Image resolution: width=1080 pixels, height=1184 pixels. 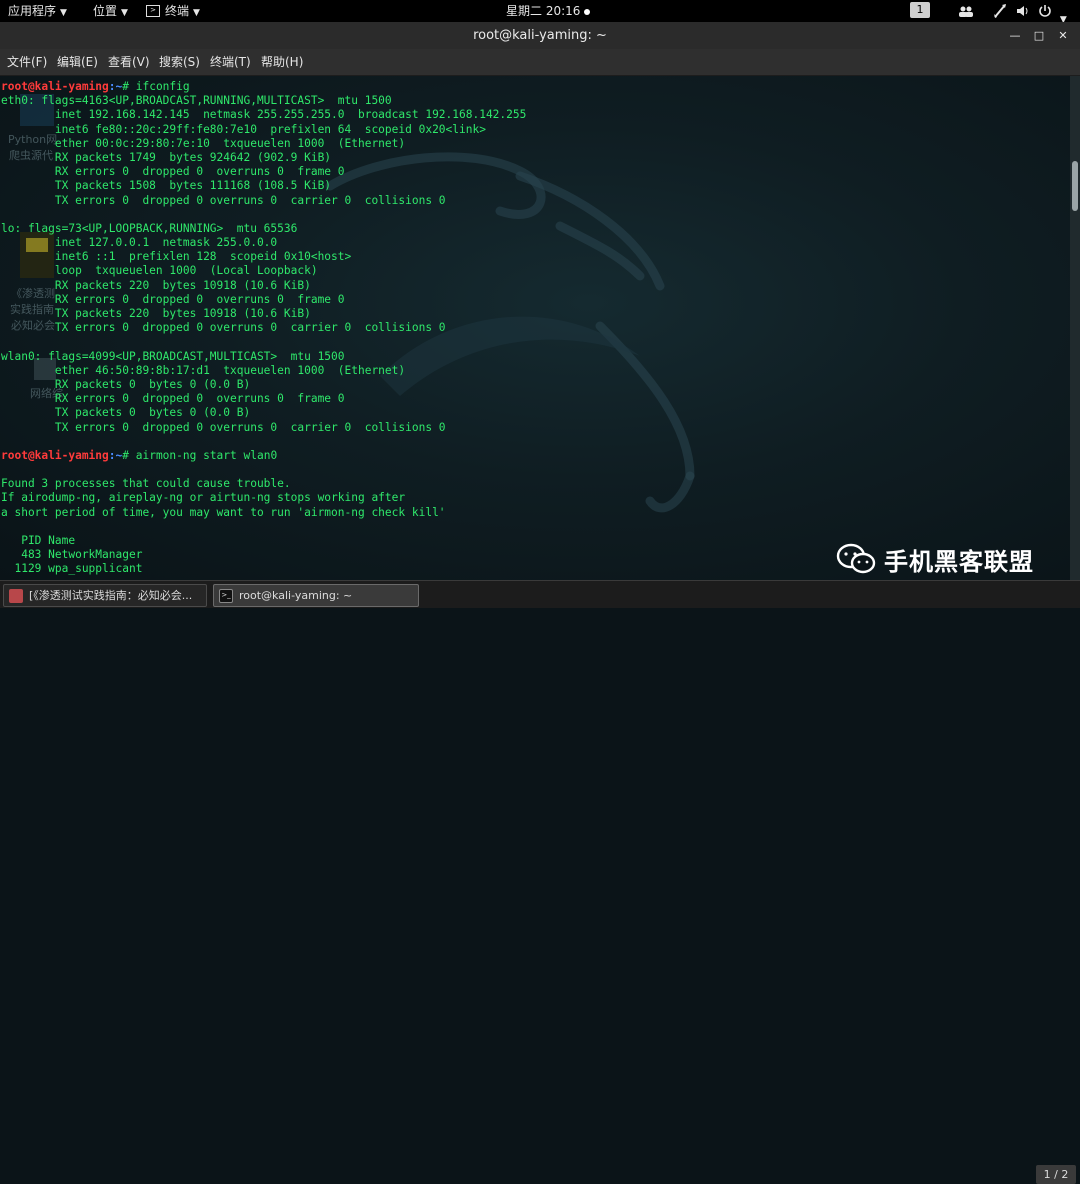 What do you see at coordinates (156, 313) in the screenshot?
I see `terminal-line-text: TX packets 220 bytes 10918 (10.6 KiB)` at bounding box center [156, 313].